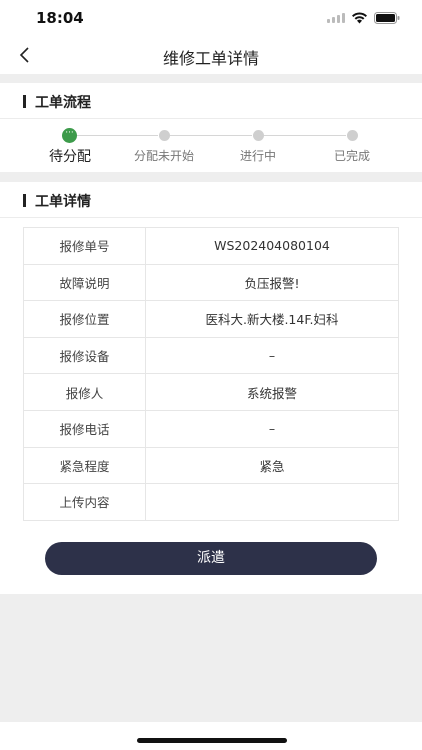 The height and width of the screenshot is (750, 422). Describe the element at coordinates (272, 465) in the screenshot. I see `row-value: 紧急` at that location.